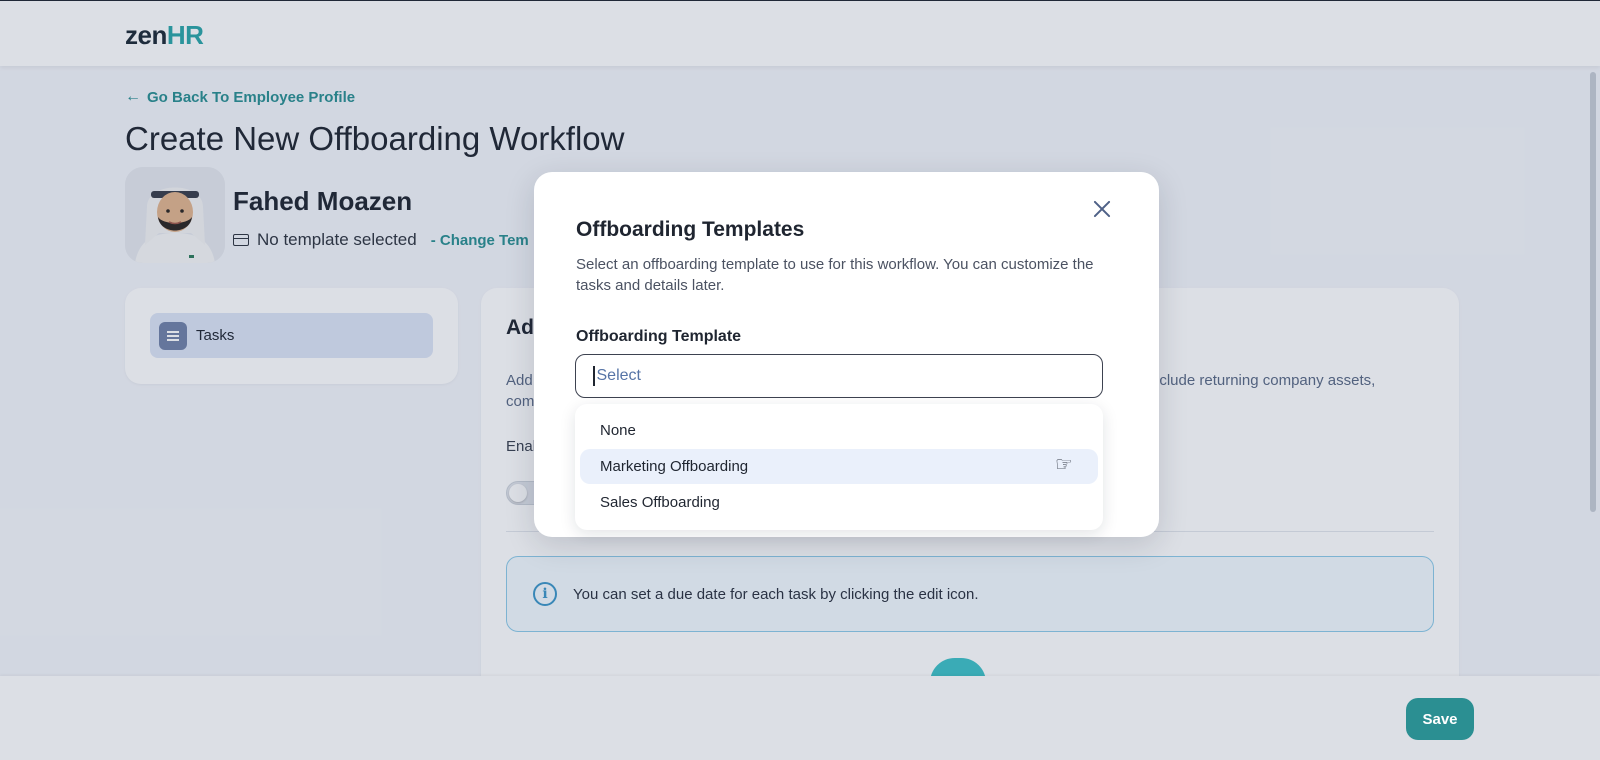 This screenshot has width=1600, height=760. Describe the element at coordinates (1102, 209) in the screenshot. I see `close-icon` at that location.